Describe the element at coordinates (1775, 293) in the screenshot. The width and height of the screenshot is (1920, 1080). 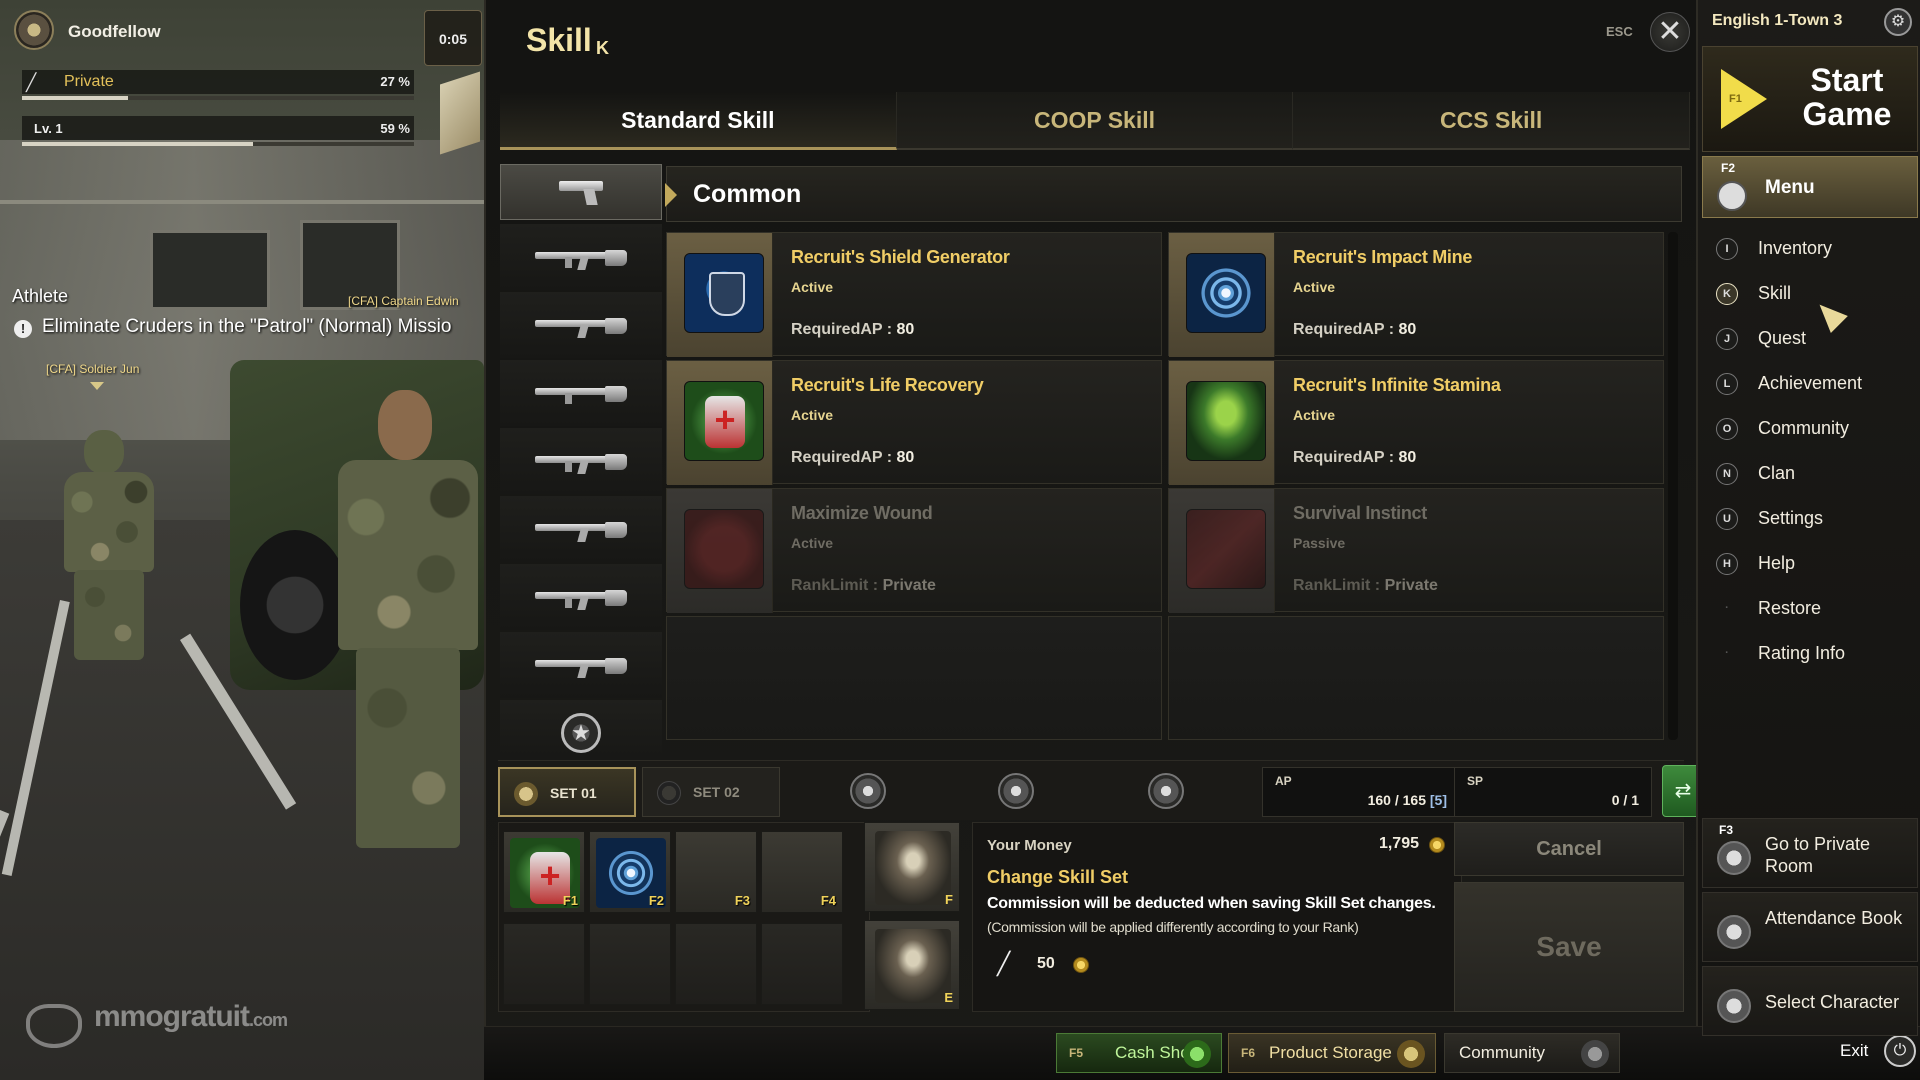
I see `menu-item-label: Skill` at that location.